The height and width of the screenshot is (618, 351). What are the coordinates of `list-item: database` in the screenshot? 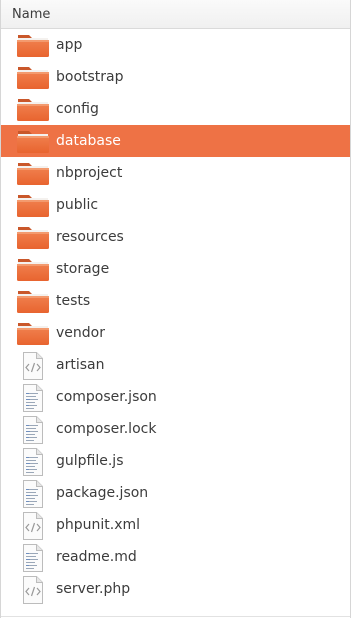 It's located at (175, 141).